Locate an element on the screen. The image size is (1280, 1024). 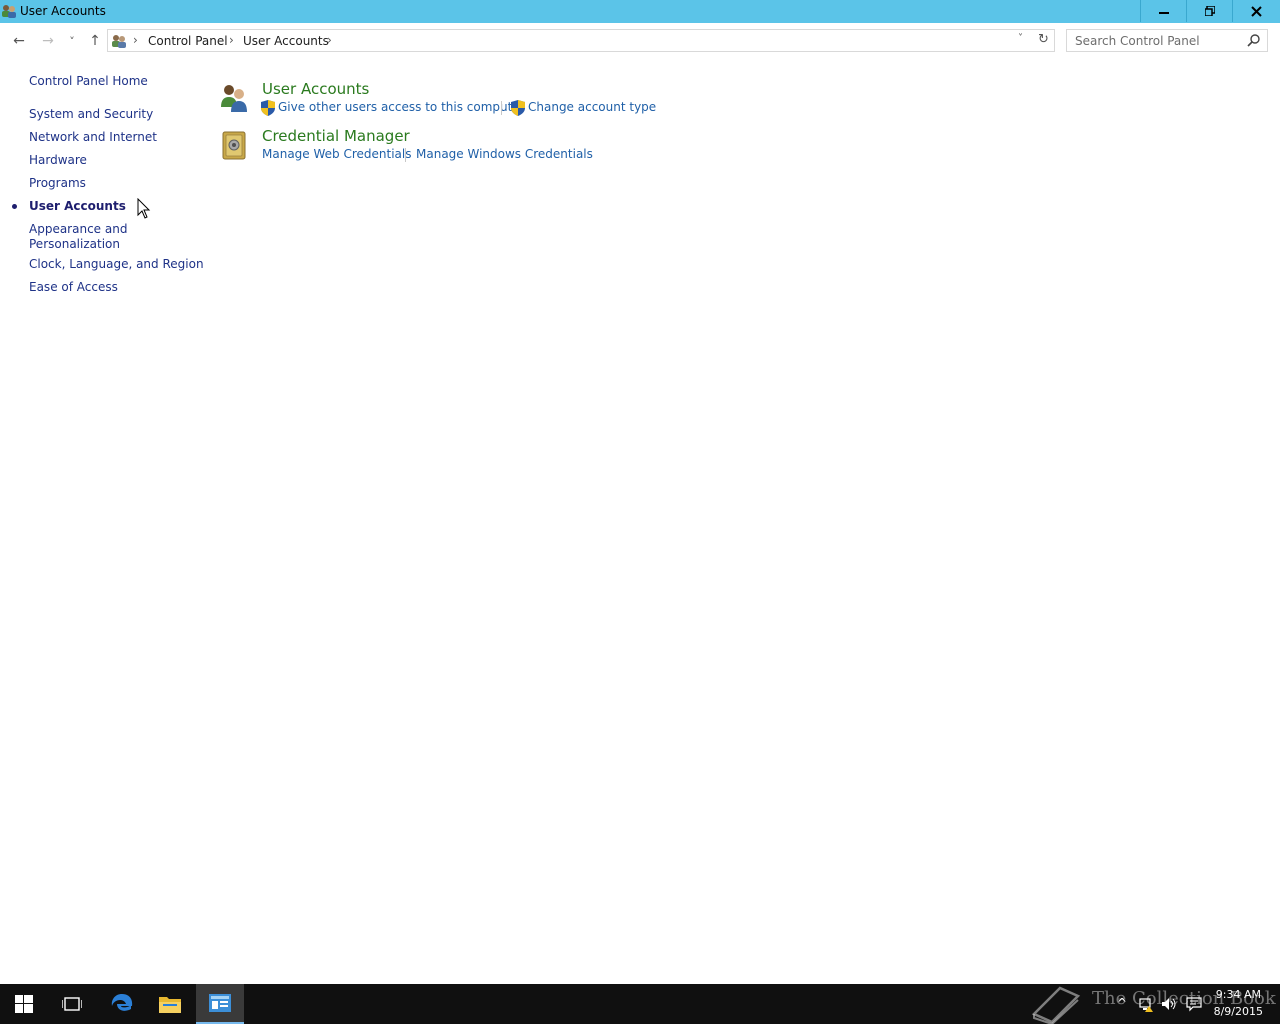
address-bar: › Control Panel › User Accounts › ˅ ↻ is located at coordinates (581, 40).